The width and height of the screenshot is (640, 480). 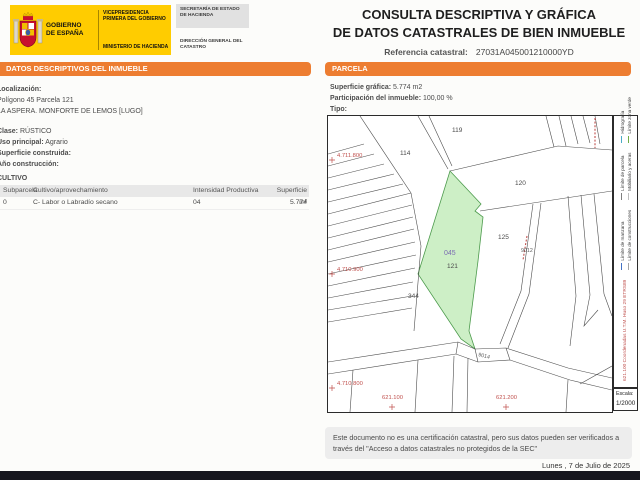 I want to click on parcel-label-119: 119, so click(x=457, y=130).